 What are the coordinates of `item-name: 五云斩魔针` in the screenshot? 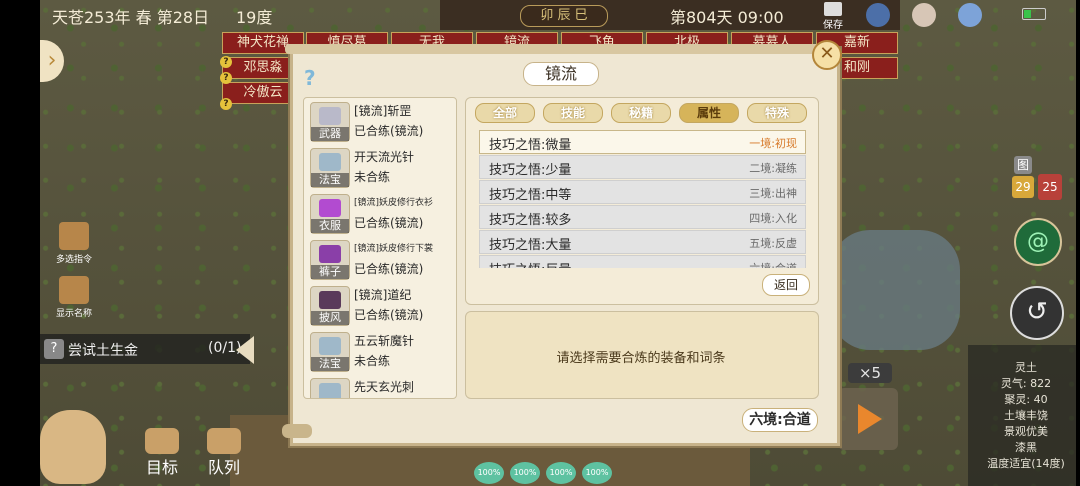 It's located at (384, 341).